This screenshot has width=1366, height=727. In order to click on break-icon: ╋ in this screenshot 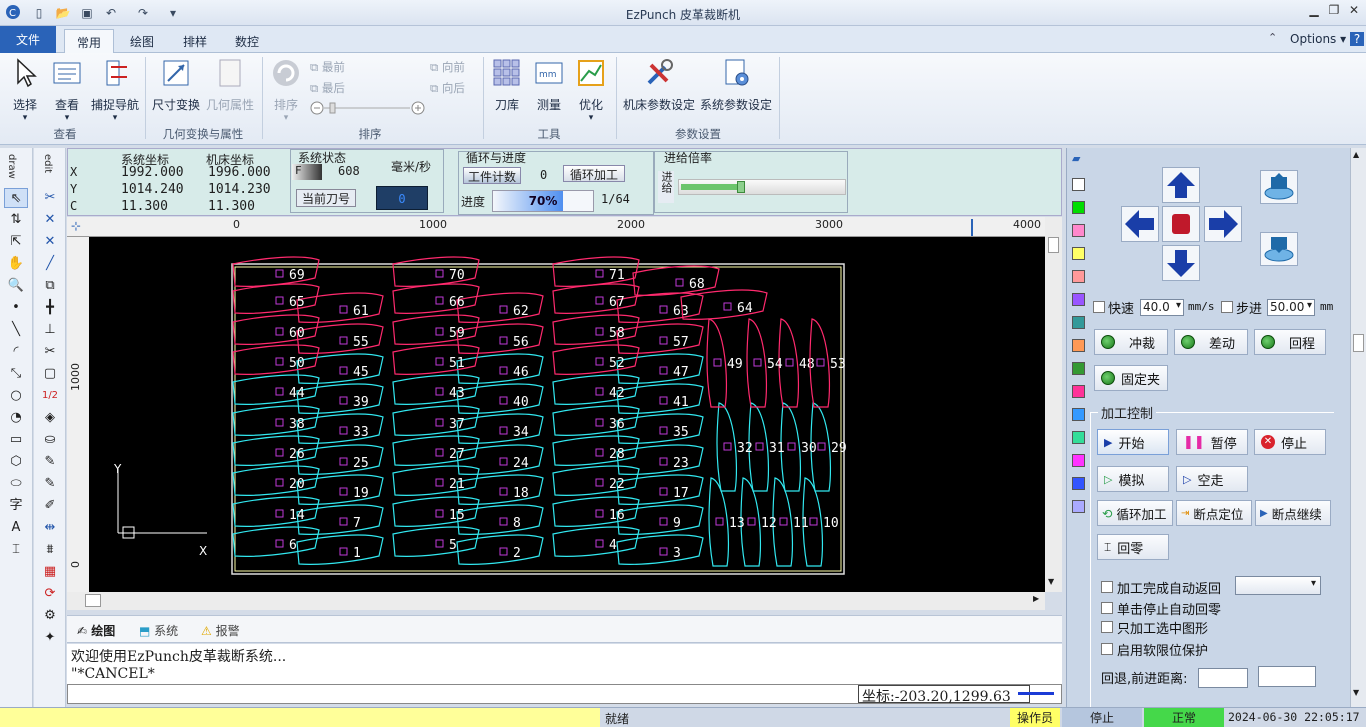, I will do `click(50, 308)`.